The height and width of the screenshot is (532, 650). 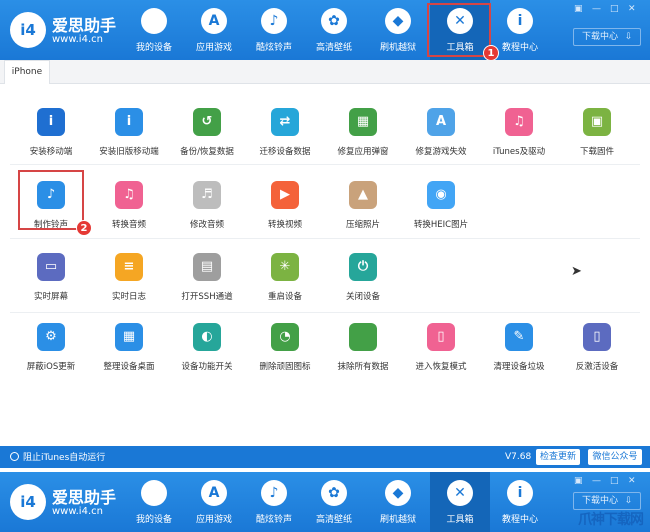 I want to click on nav-toolbox: ✕ 工具箱, so click(x=460, y=502).